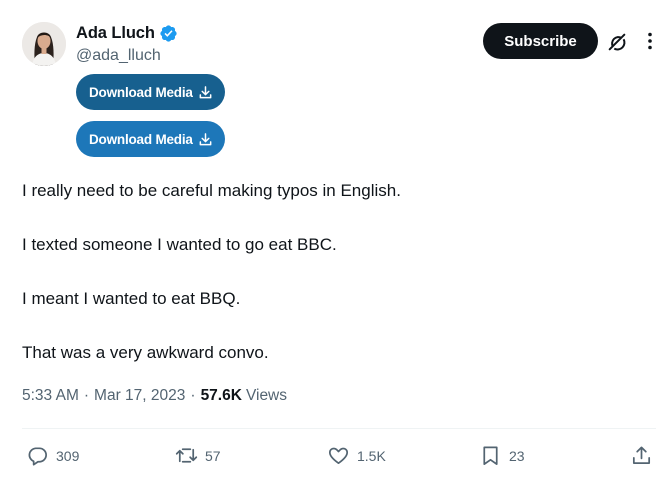  What do you see at coordinates (118, 56) in the screenshot?
I see `author-handle: @ada_lluch` at bounding box center [118, 56].